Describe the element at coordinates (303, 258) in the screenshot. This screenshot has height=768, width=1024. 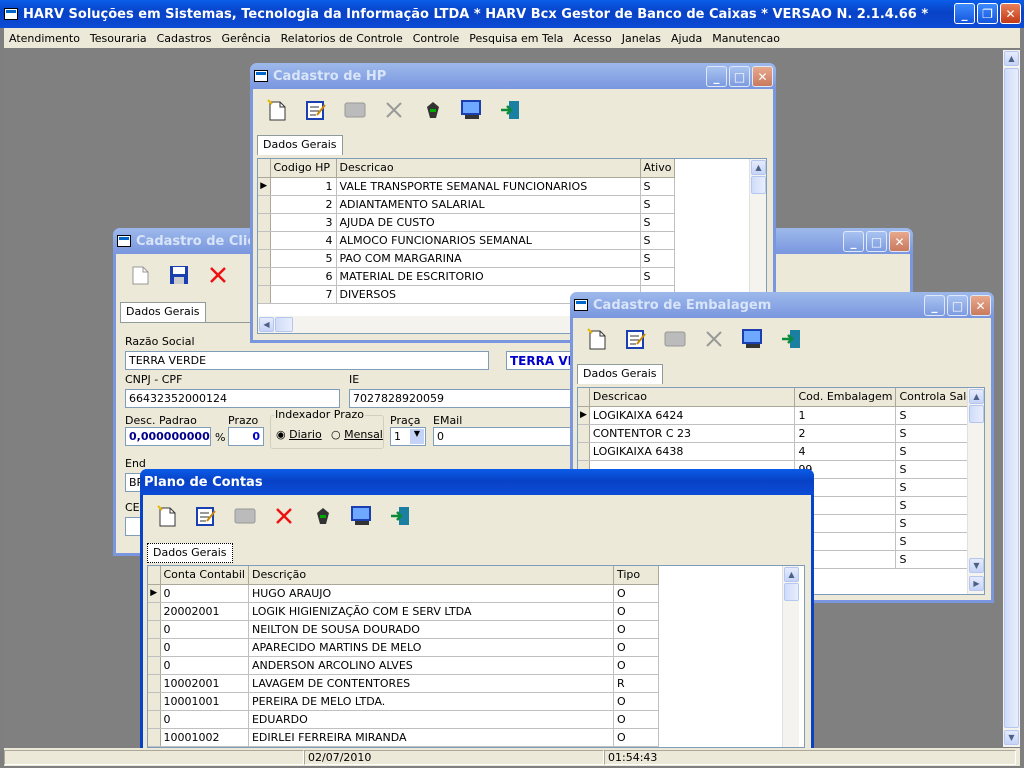
I see `table-cell: 5` at that location.